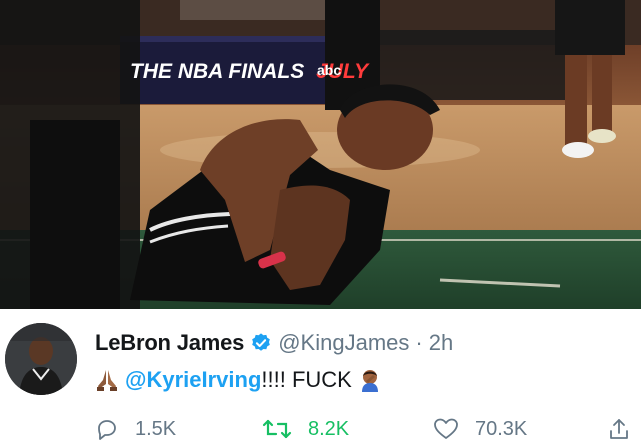 This screenshot has height=445, width=641. Describe the element at coordinates (261, 343) in the screenshot. I see `verified-badge-icon` at that location.